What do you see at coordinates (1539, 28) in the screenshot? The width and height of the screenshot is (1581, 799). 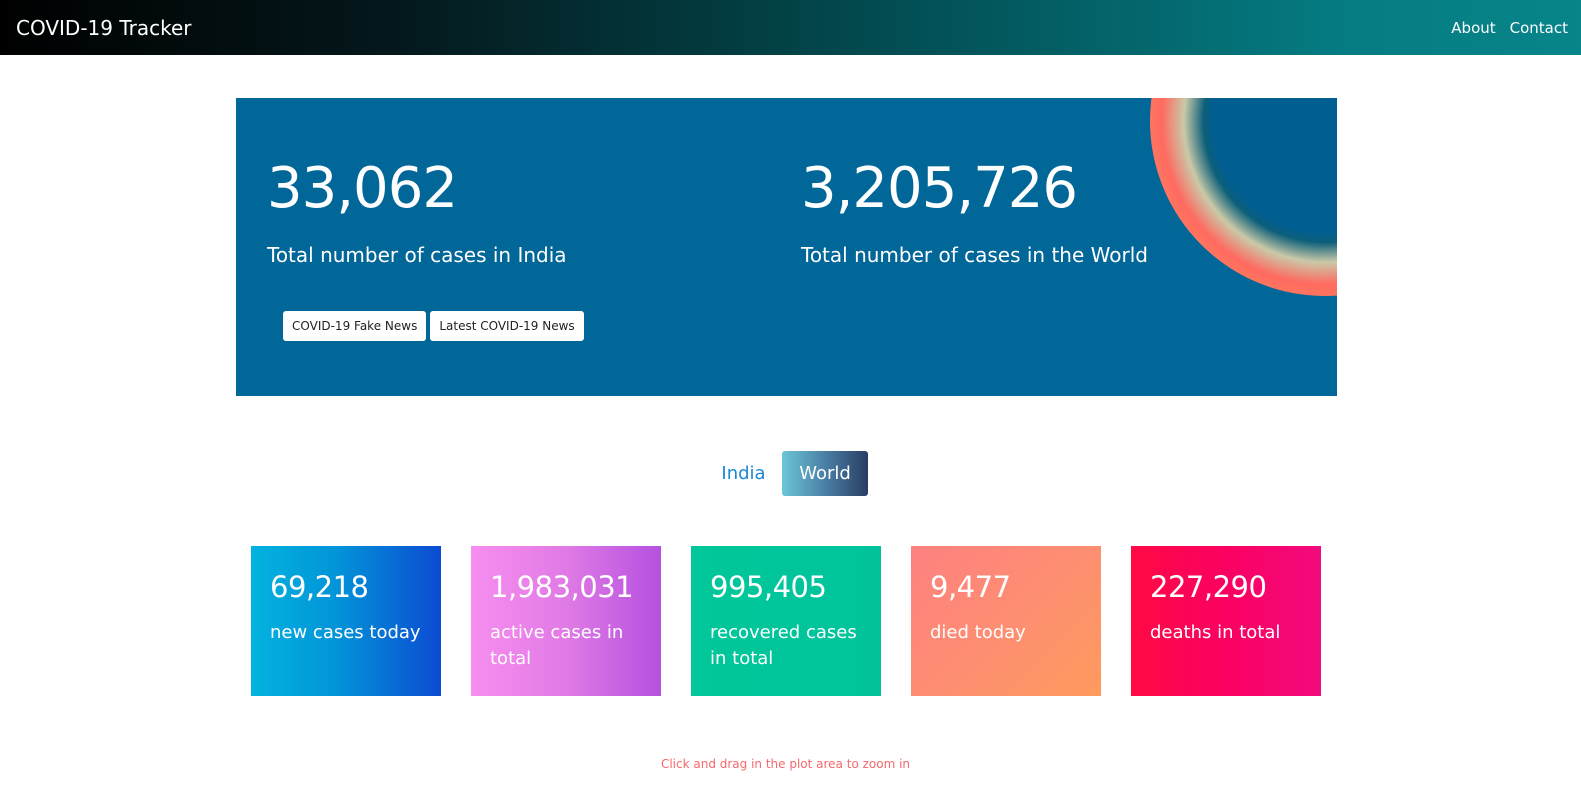 I see `nav-link-contact: Contact` at bounding box center [1539, 28].